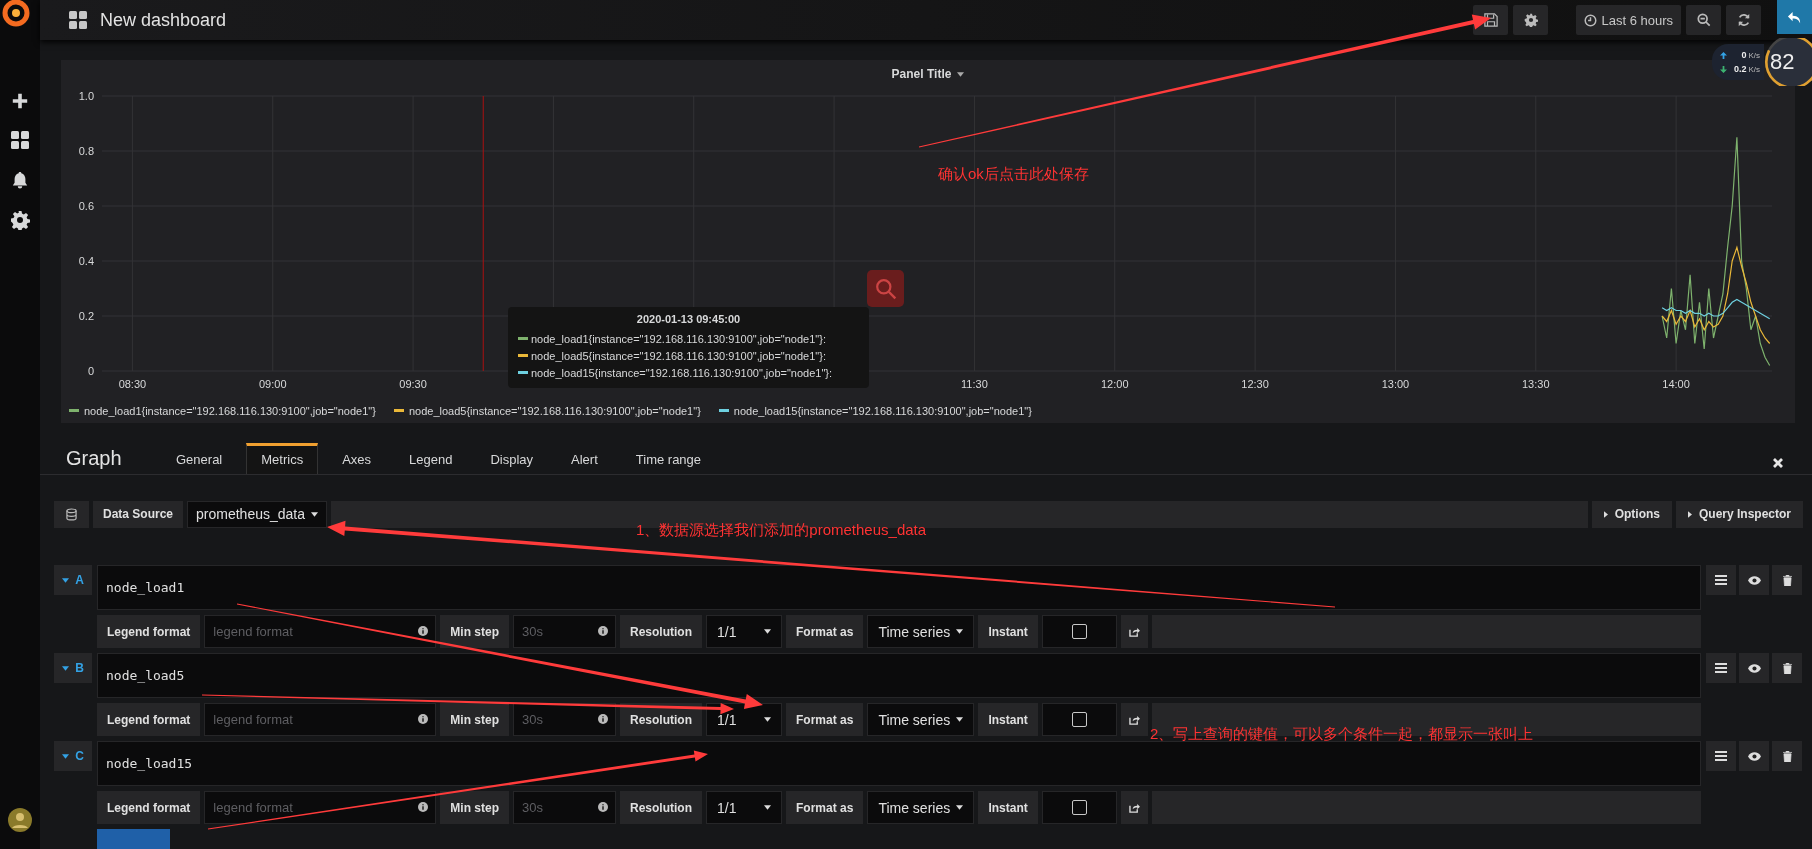 Image resolution: width=1812 pixels, height=849 pixels. Describe the element at coordinates (199, 458) in the screenshot. I see `editor-tab: General` at that location.